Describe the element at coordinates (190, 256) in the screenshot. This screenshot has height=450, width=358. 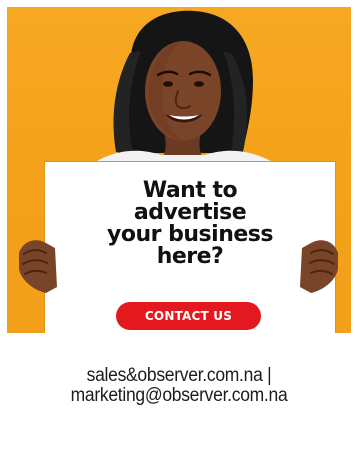
I see `headline-line: here?` at that location.